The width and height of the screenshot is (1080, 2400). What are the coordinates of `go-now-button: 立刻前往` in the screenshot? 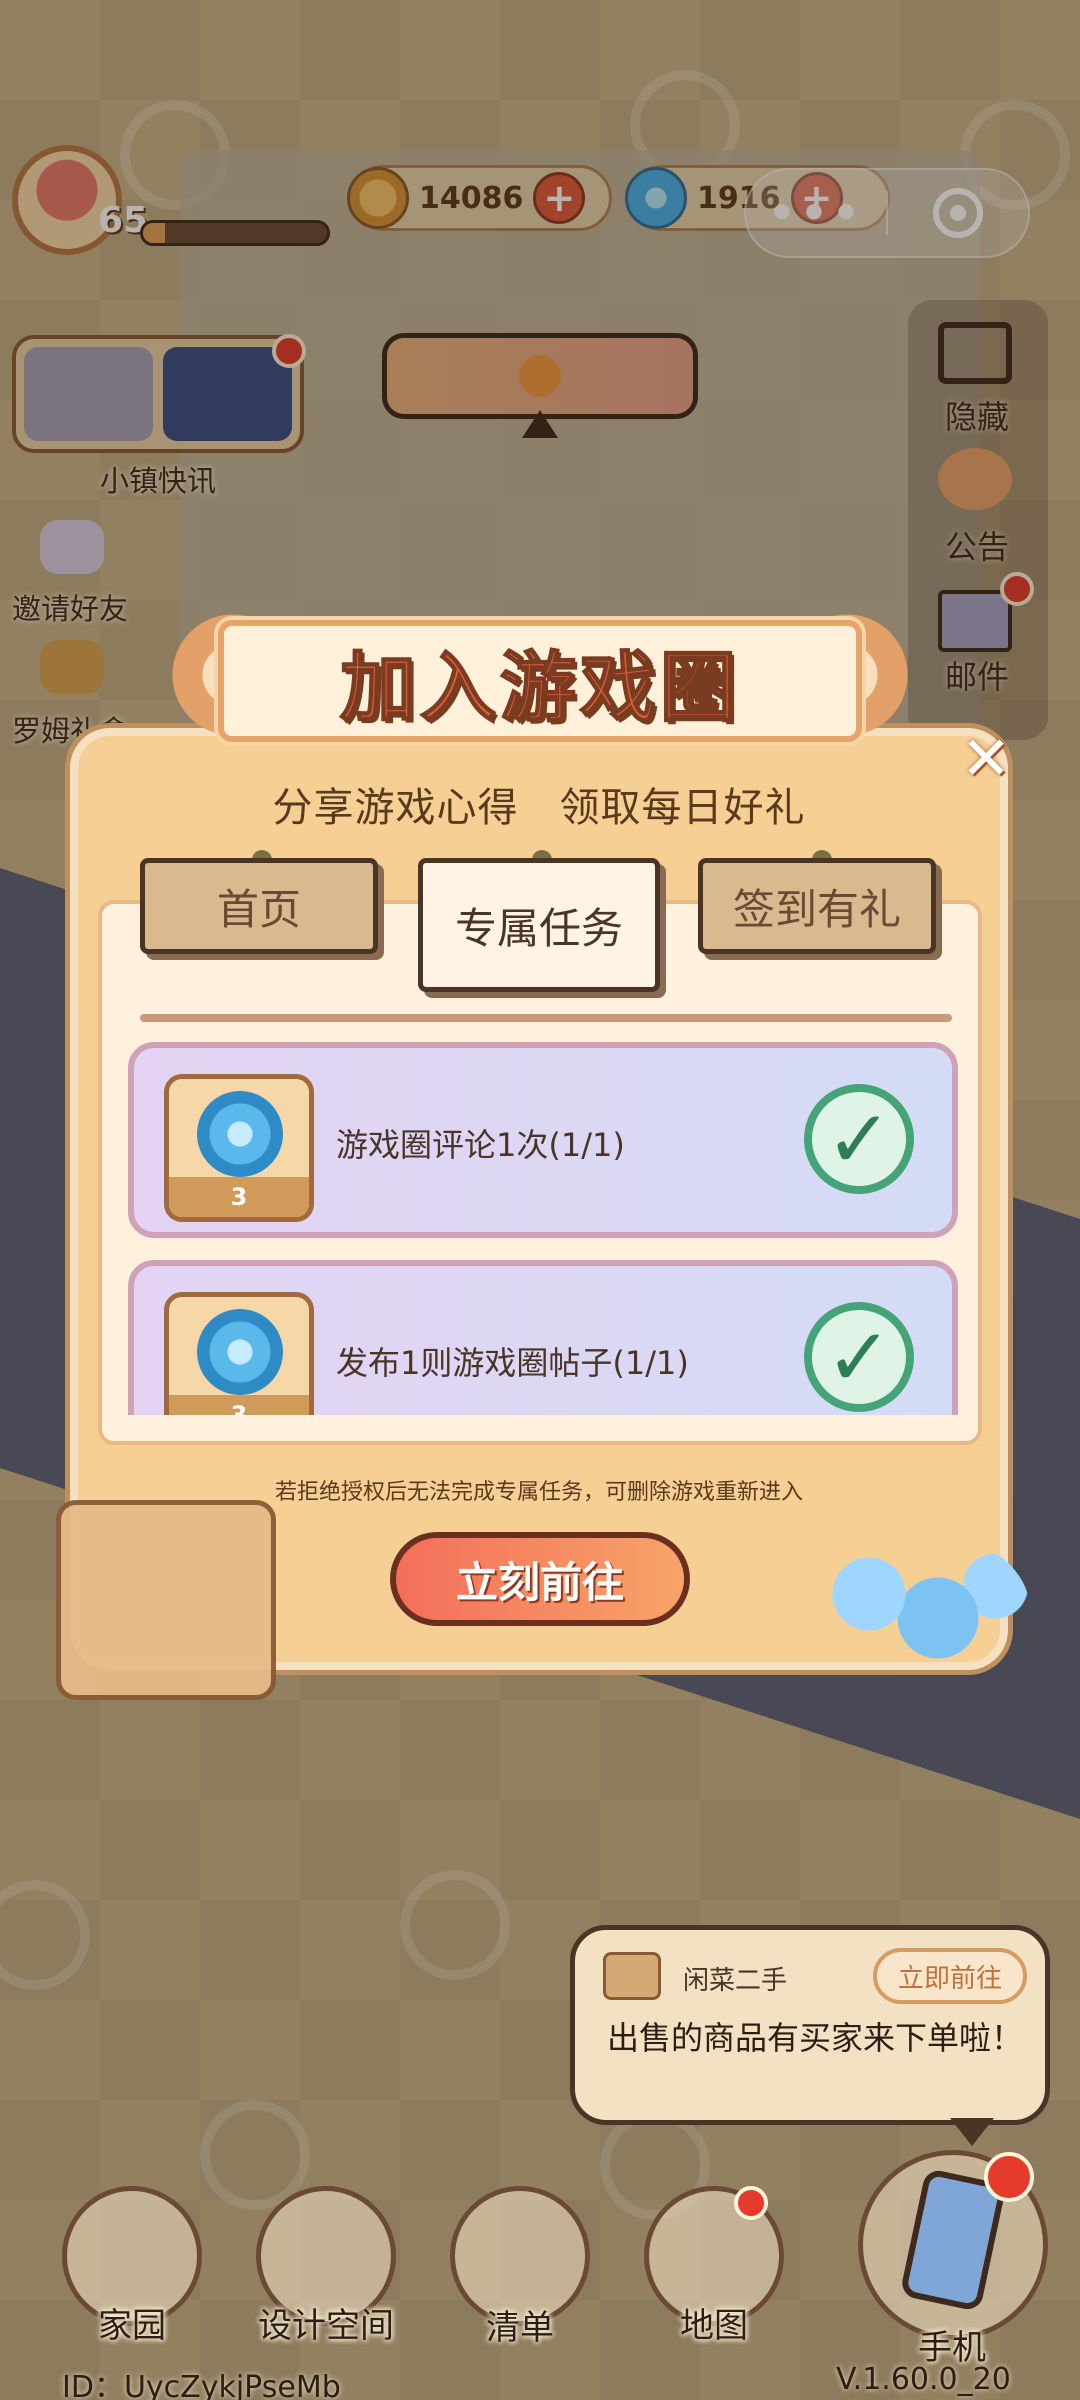 It's located at (540, 1579).